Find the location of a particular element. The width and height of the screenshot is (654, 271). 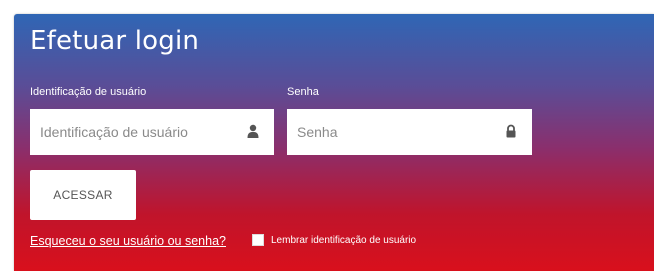

remember-label: Lembrar identificação de usuário is located at coordinates (344, 240).